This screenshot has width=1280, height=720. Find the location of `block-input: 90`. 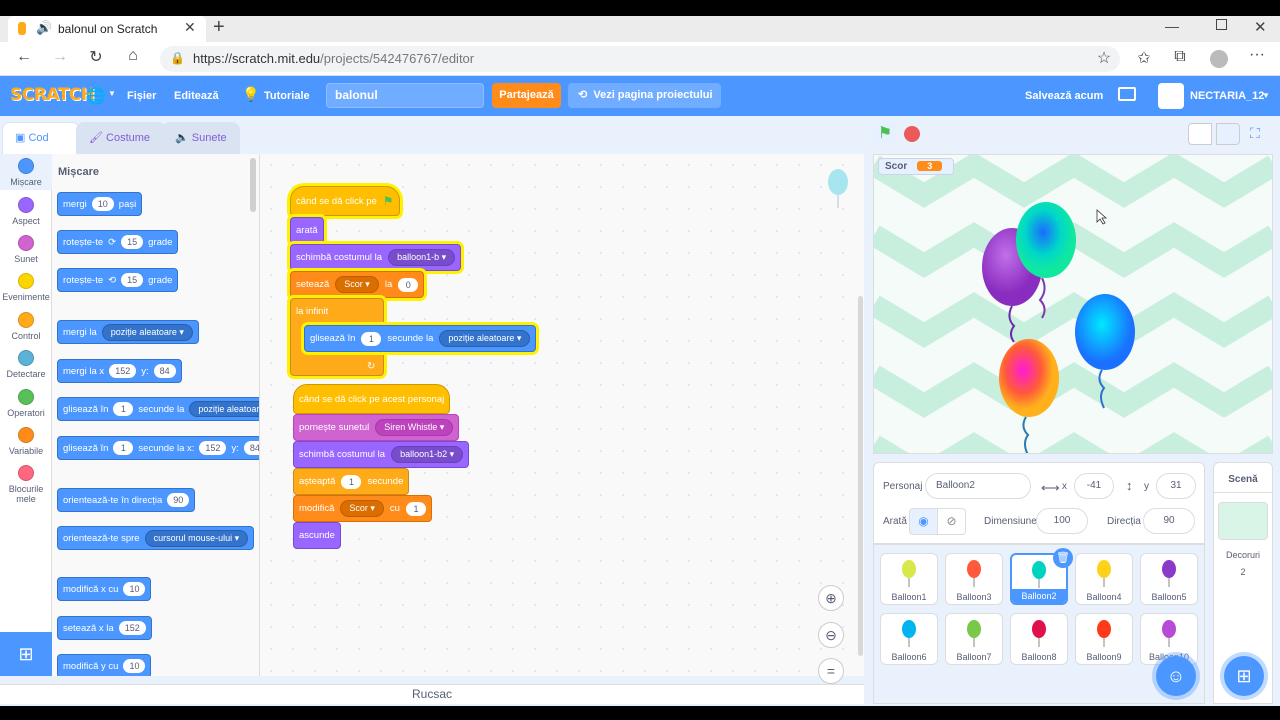

block-input: 90 is located at coordinates (178, 500).